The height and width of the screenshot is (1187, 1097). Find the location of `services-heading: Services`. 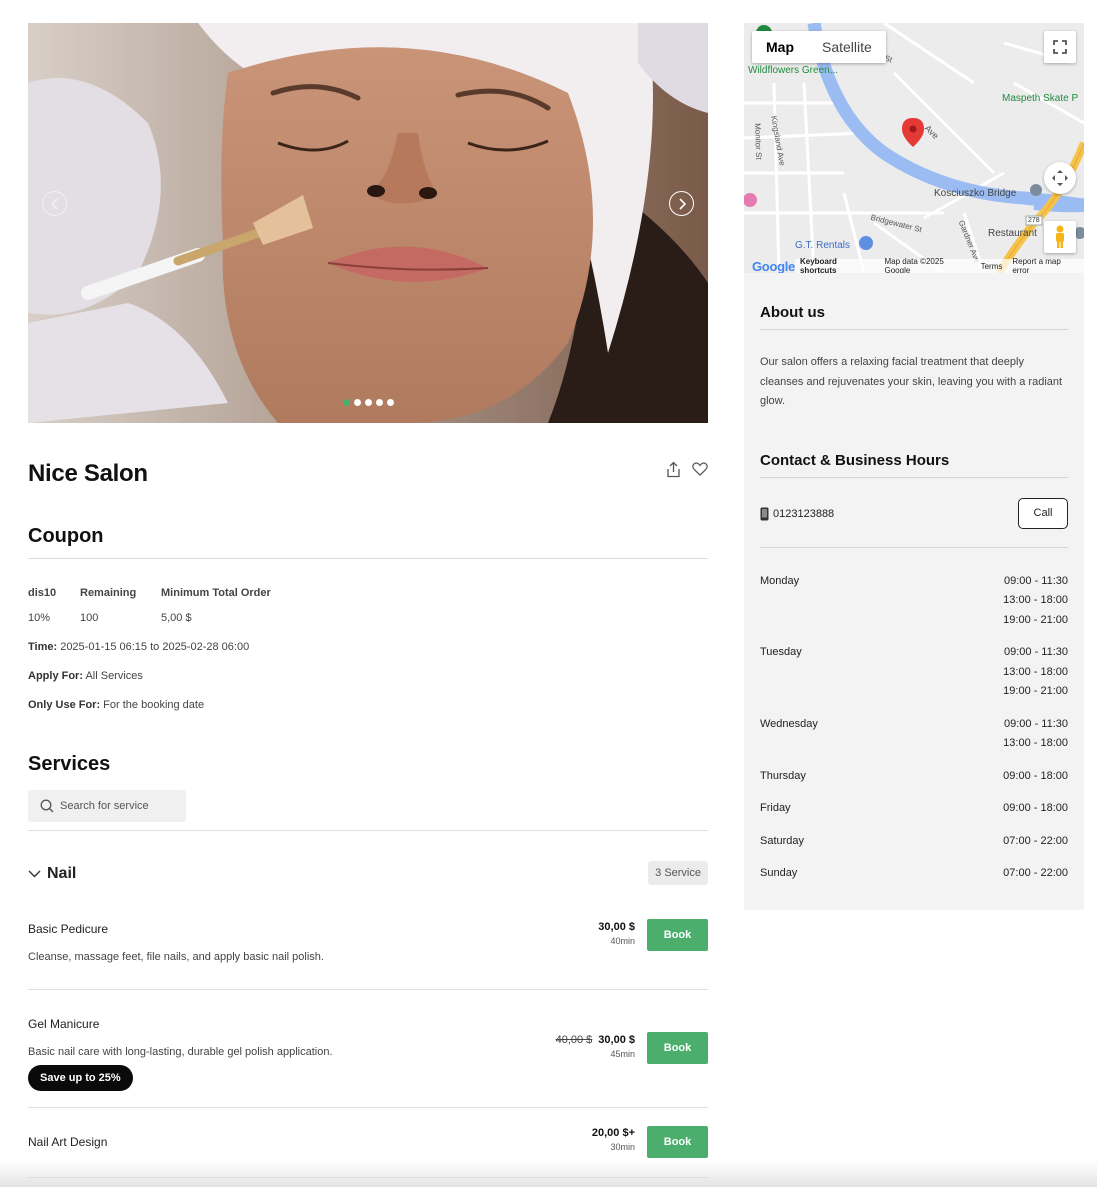

services-heading: Services is located at coordinates (69, 764).